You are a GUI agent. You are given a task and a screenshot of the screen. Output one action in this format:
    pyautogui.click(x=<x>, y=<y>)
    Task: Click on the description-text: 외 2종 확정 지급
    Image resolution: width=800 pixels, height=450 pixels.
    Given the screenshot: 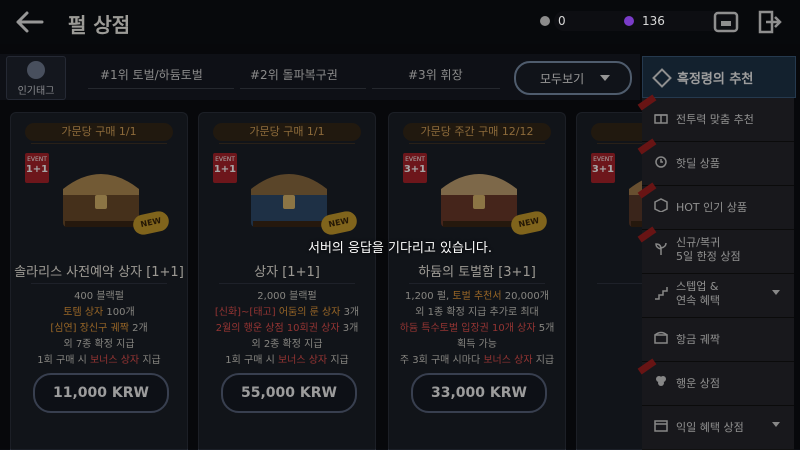 What is the action you would take?
    pyautogui.click(x=287, y=344)
    